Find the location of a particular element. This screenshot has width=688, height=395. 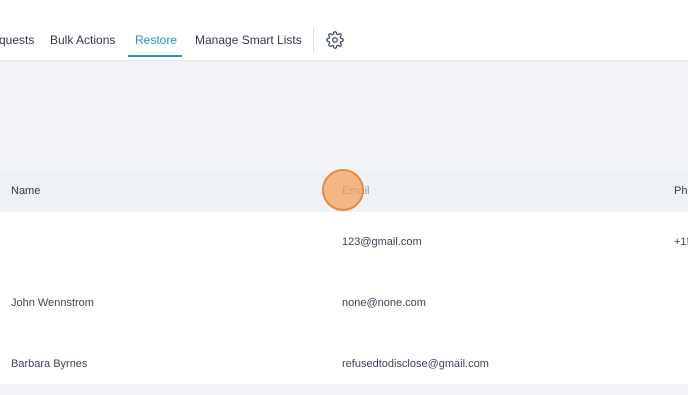

cell-phone: +1! is located at coordinates (681, 242).